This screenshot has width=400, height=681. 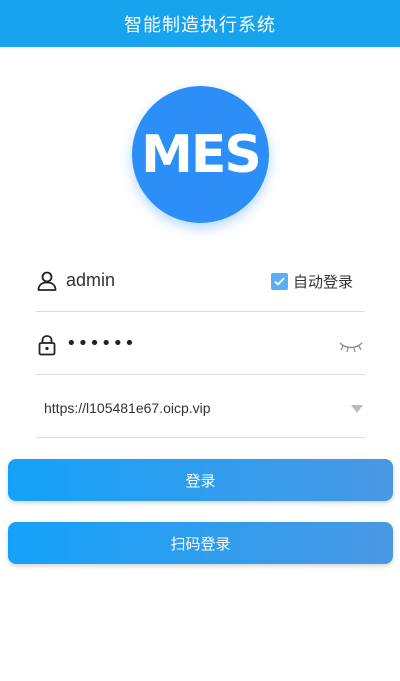 What do you see at coordinates (200, 480) in the screenshot?
I see `login-button: 登录` at bounding box center [200, 480].